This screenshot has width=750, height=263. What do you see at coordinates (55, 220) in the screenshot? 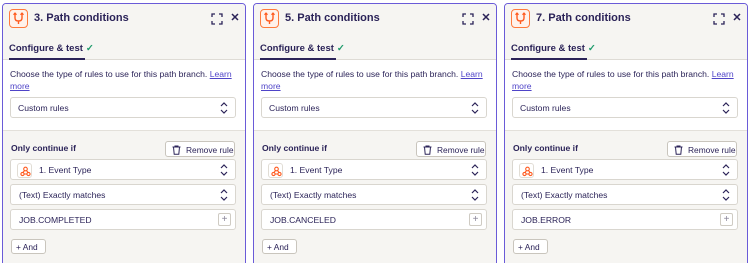
I see `value-text: JOB.COMPLETED` at bounding box center [55, 220].